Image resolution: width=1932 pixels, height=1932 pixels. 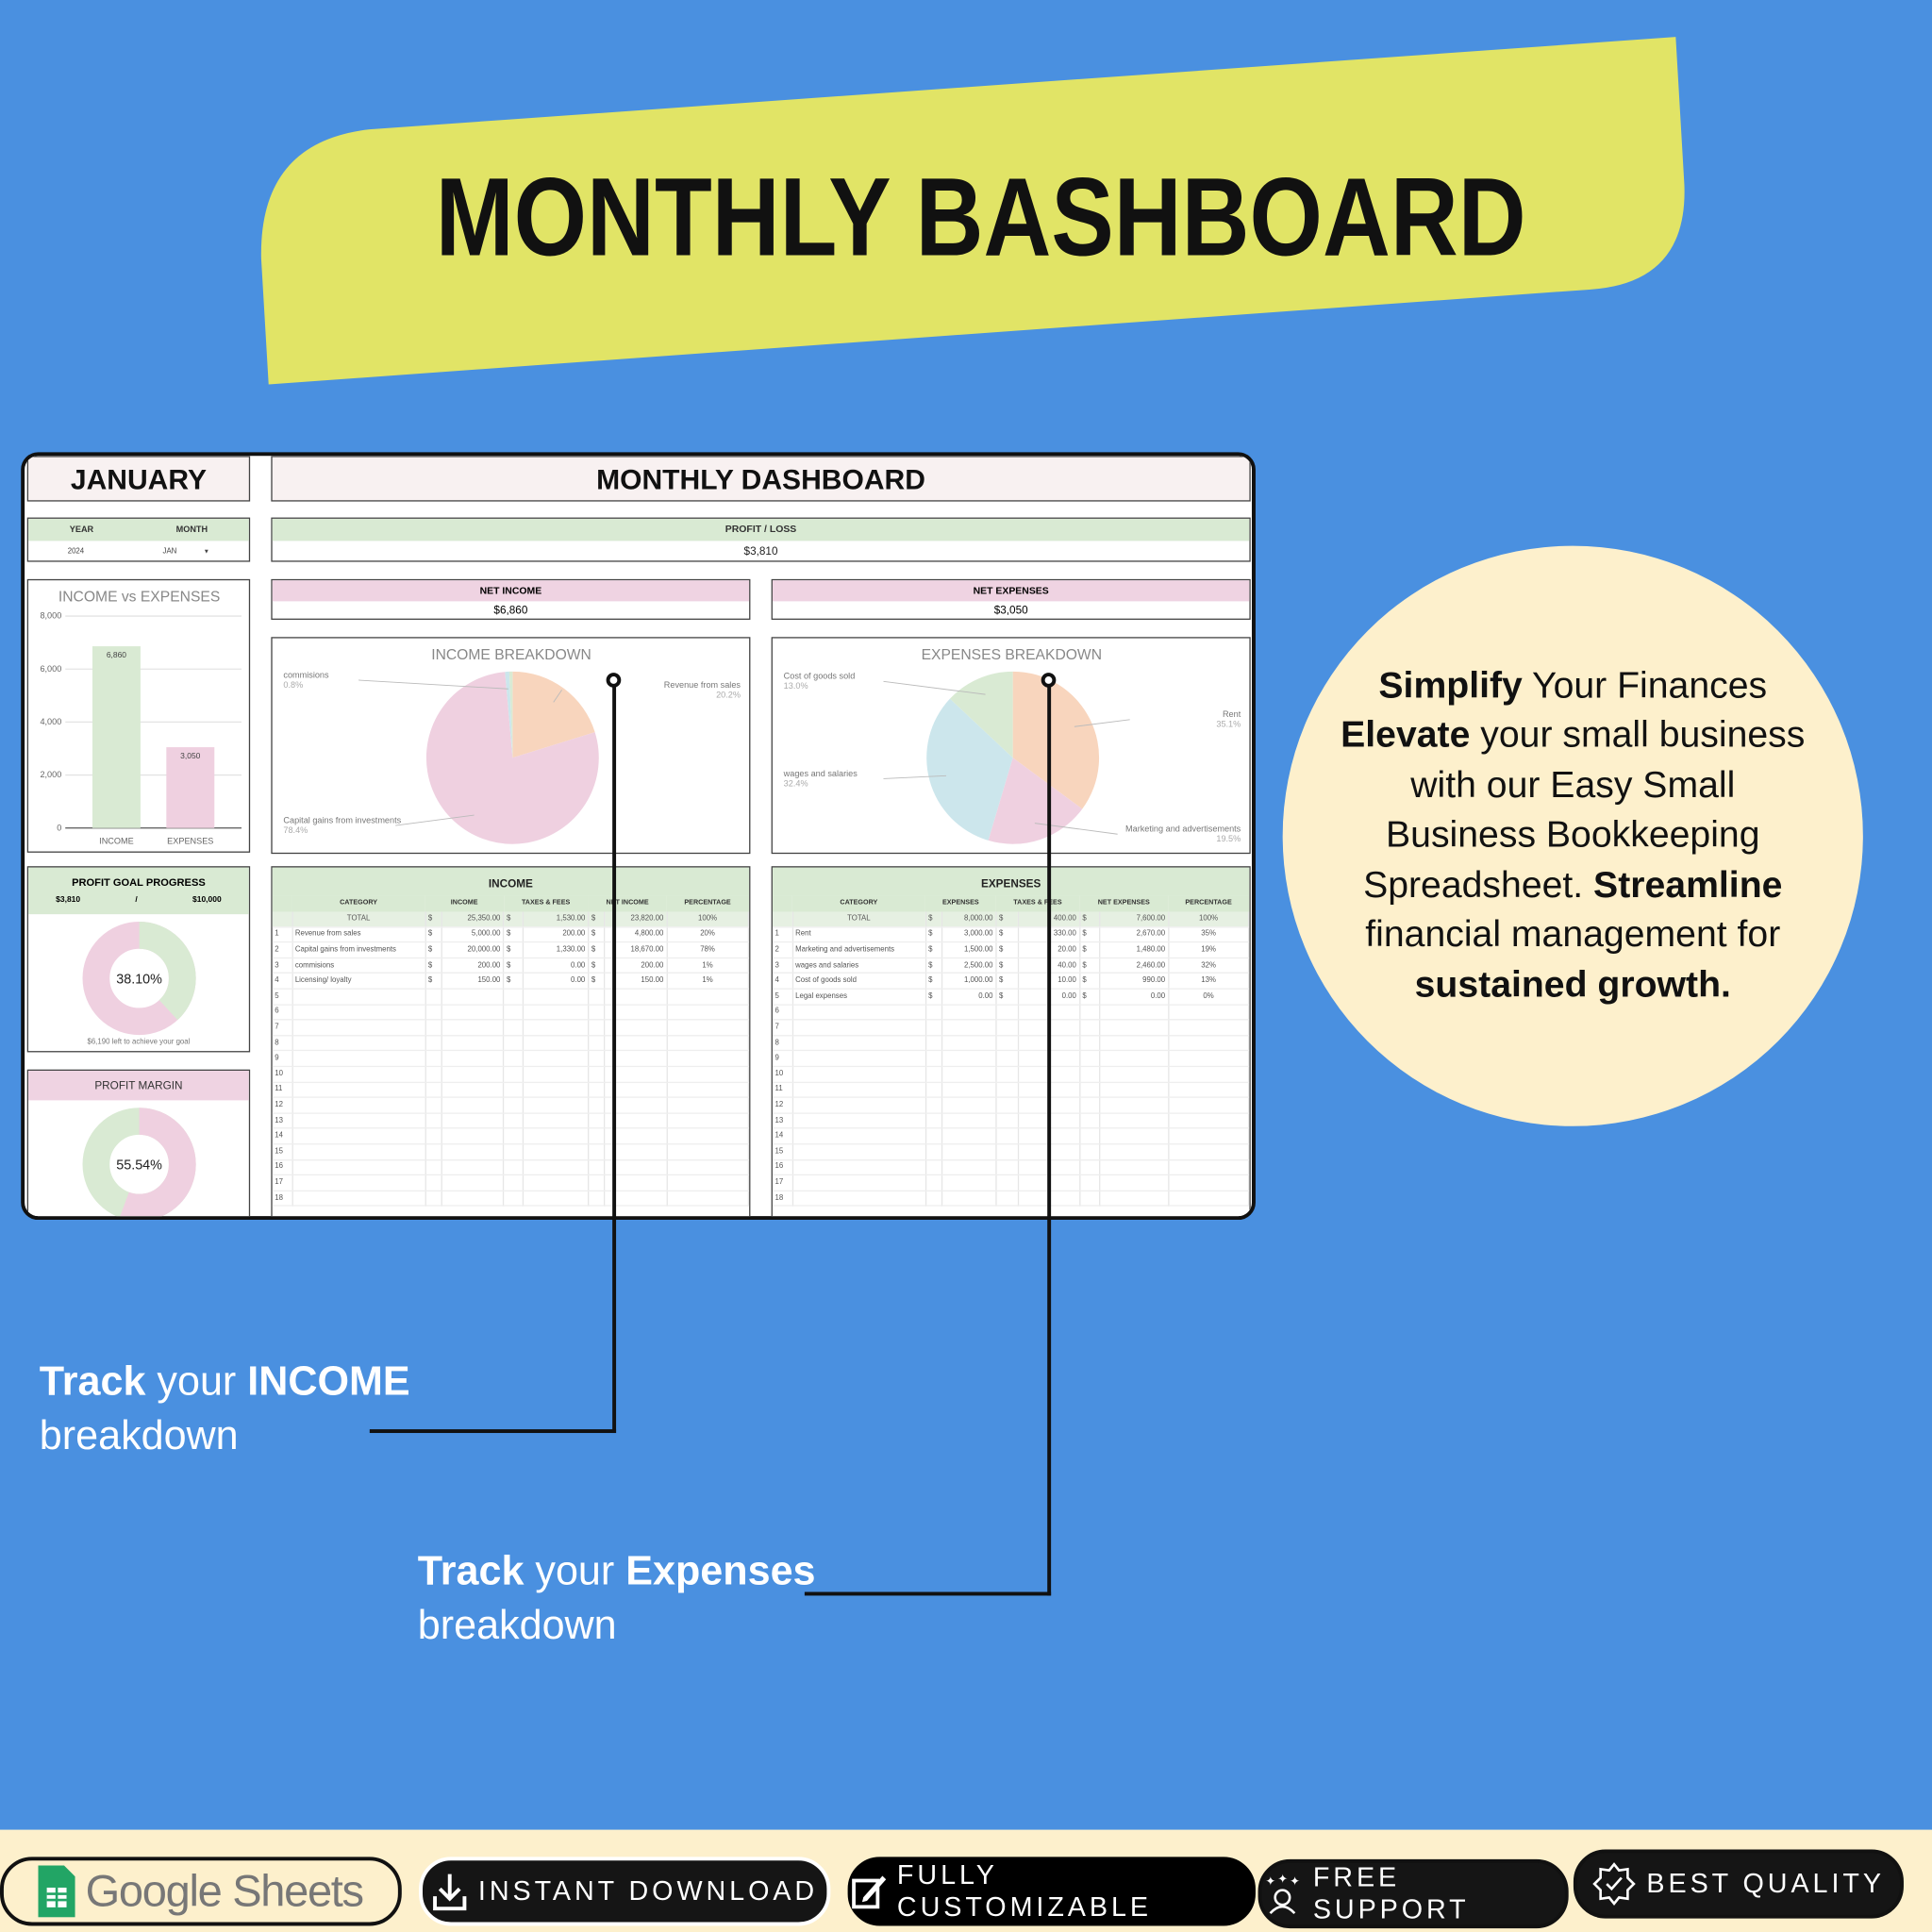 What do you see at coordinates (282, 949) in the screenshot?
I see `row-number-cell: 2` at bounding box center [282, 949].